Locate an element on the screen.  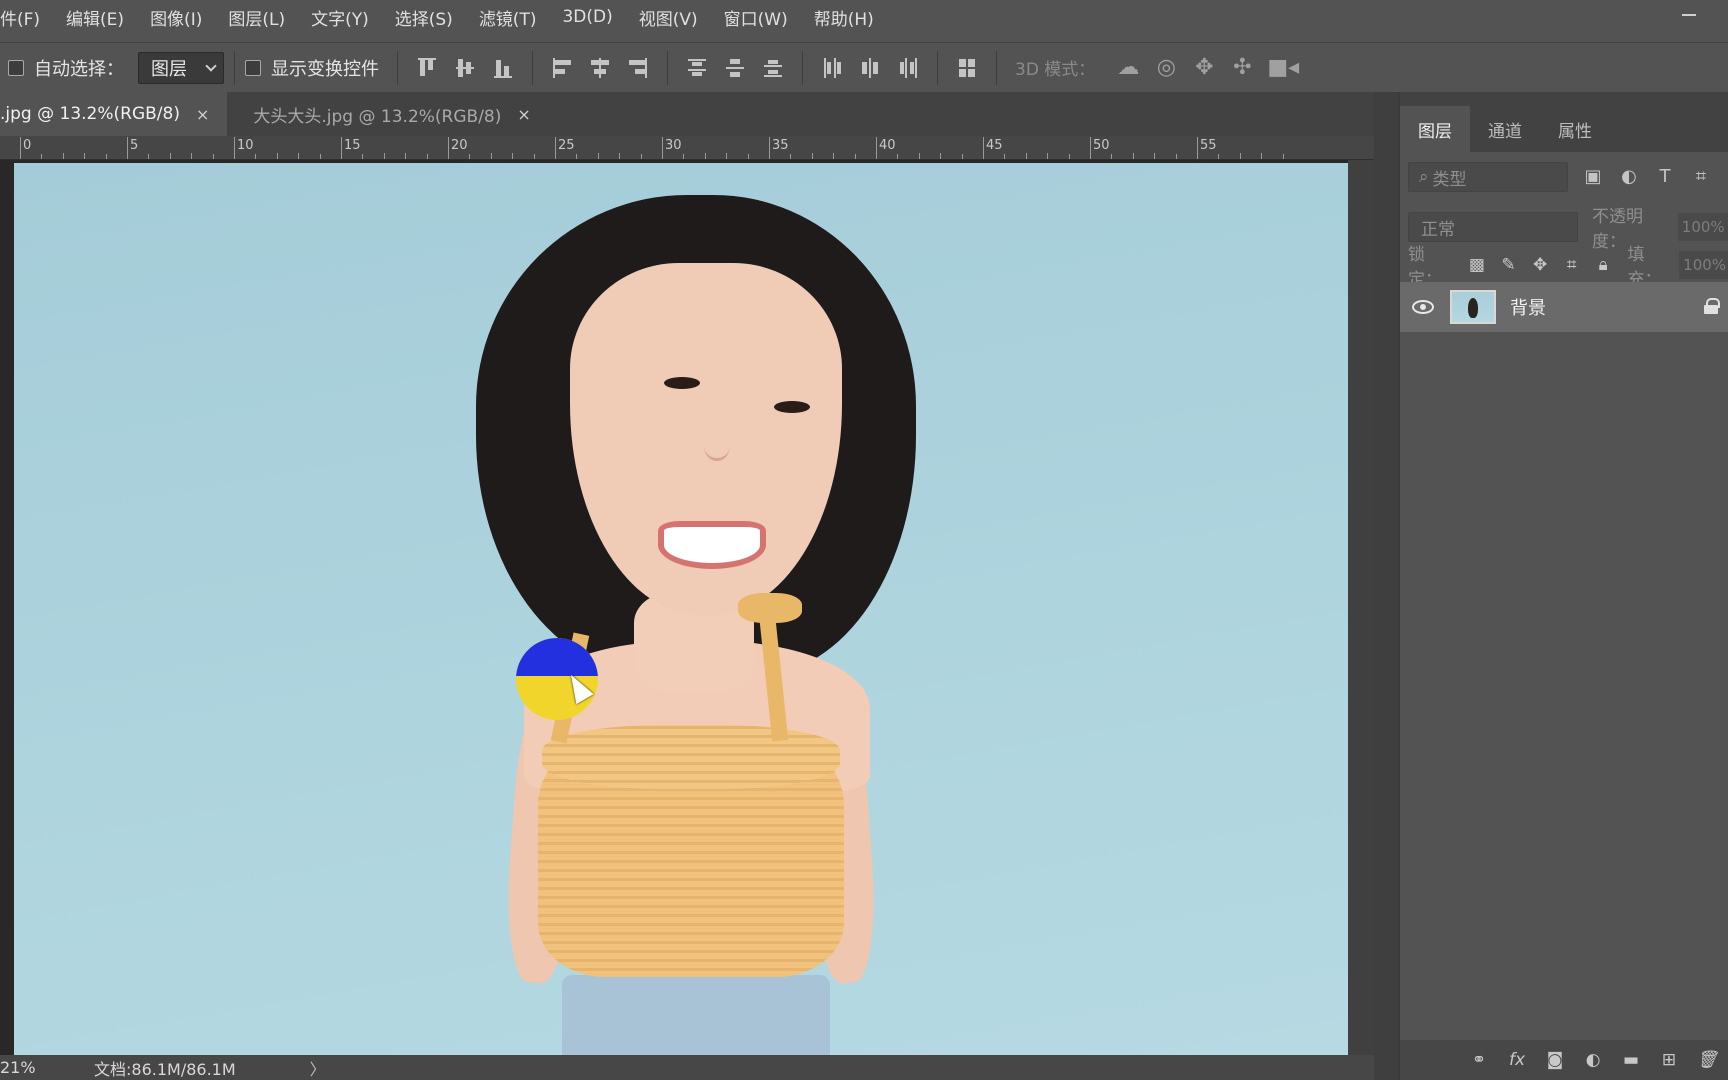
tab-properties: 属性 is located at coordinates (1575, 129).